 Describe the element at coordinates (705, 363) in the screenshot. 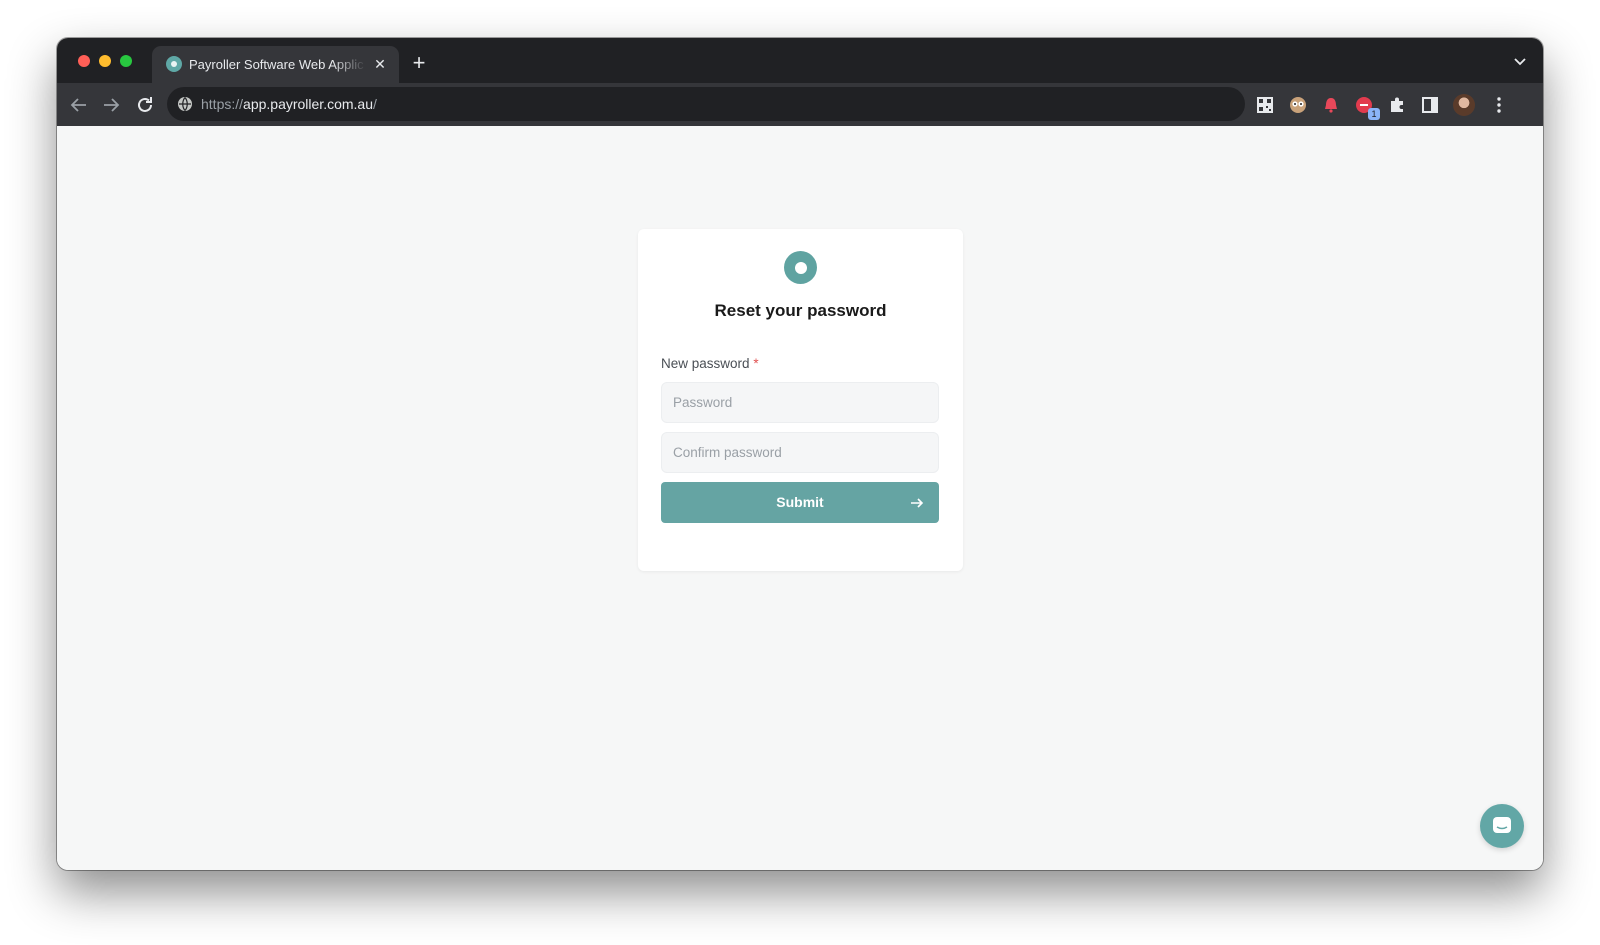

I see `new-password-label-text: New password` at that location.